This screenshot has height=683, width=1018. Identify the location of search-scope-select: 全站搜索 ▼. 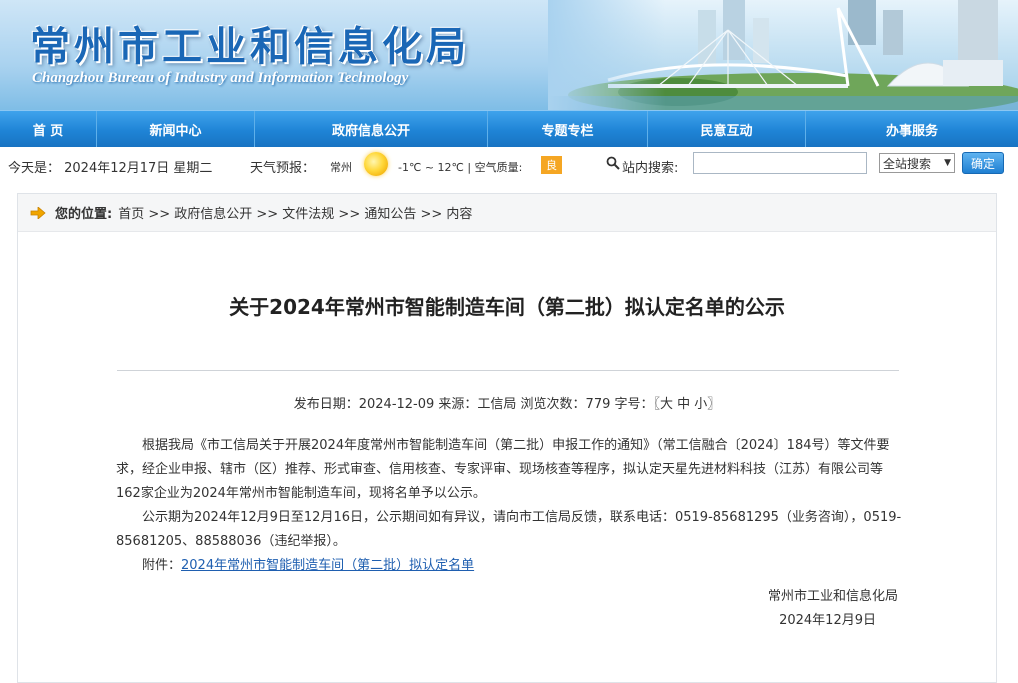
(917, 163).